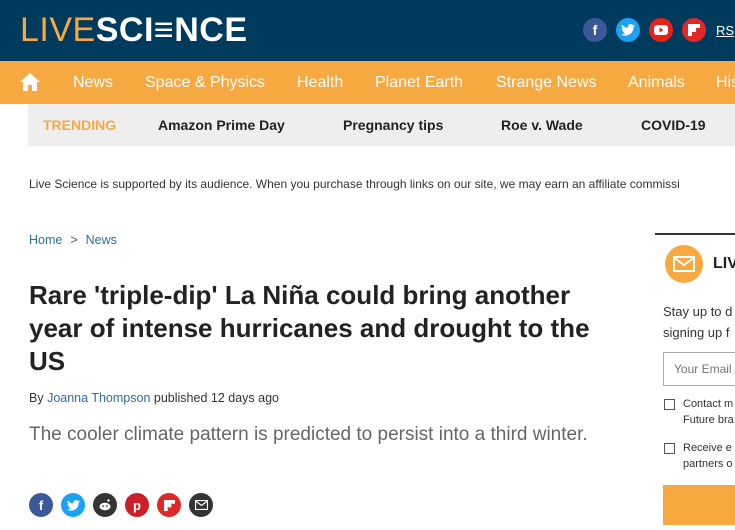 The width and height of the screenshot is (735, 530). Describe the element at coordinates (30, 82) in the screenshot. I see `home-icon` at that location.